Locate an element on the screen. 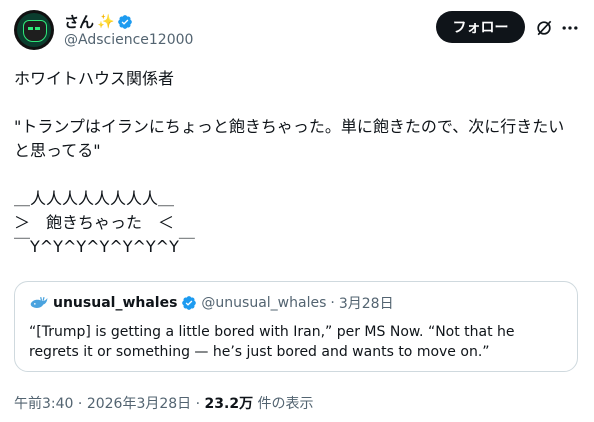  grok-icon is located at coordinates (544, 28).